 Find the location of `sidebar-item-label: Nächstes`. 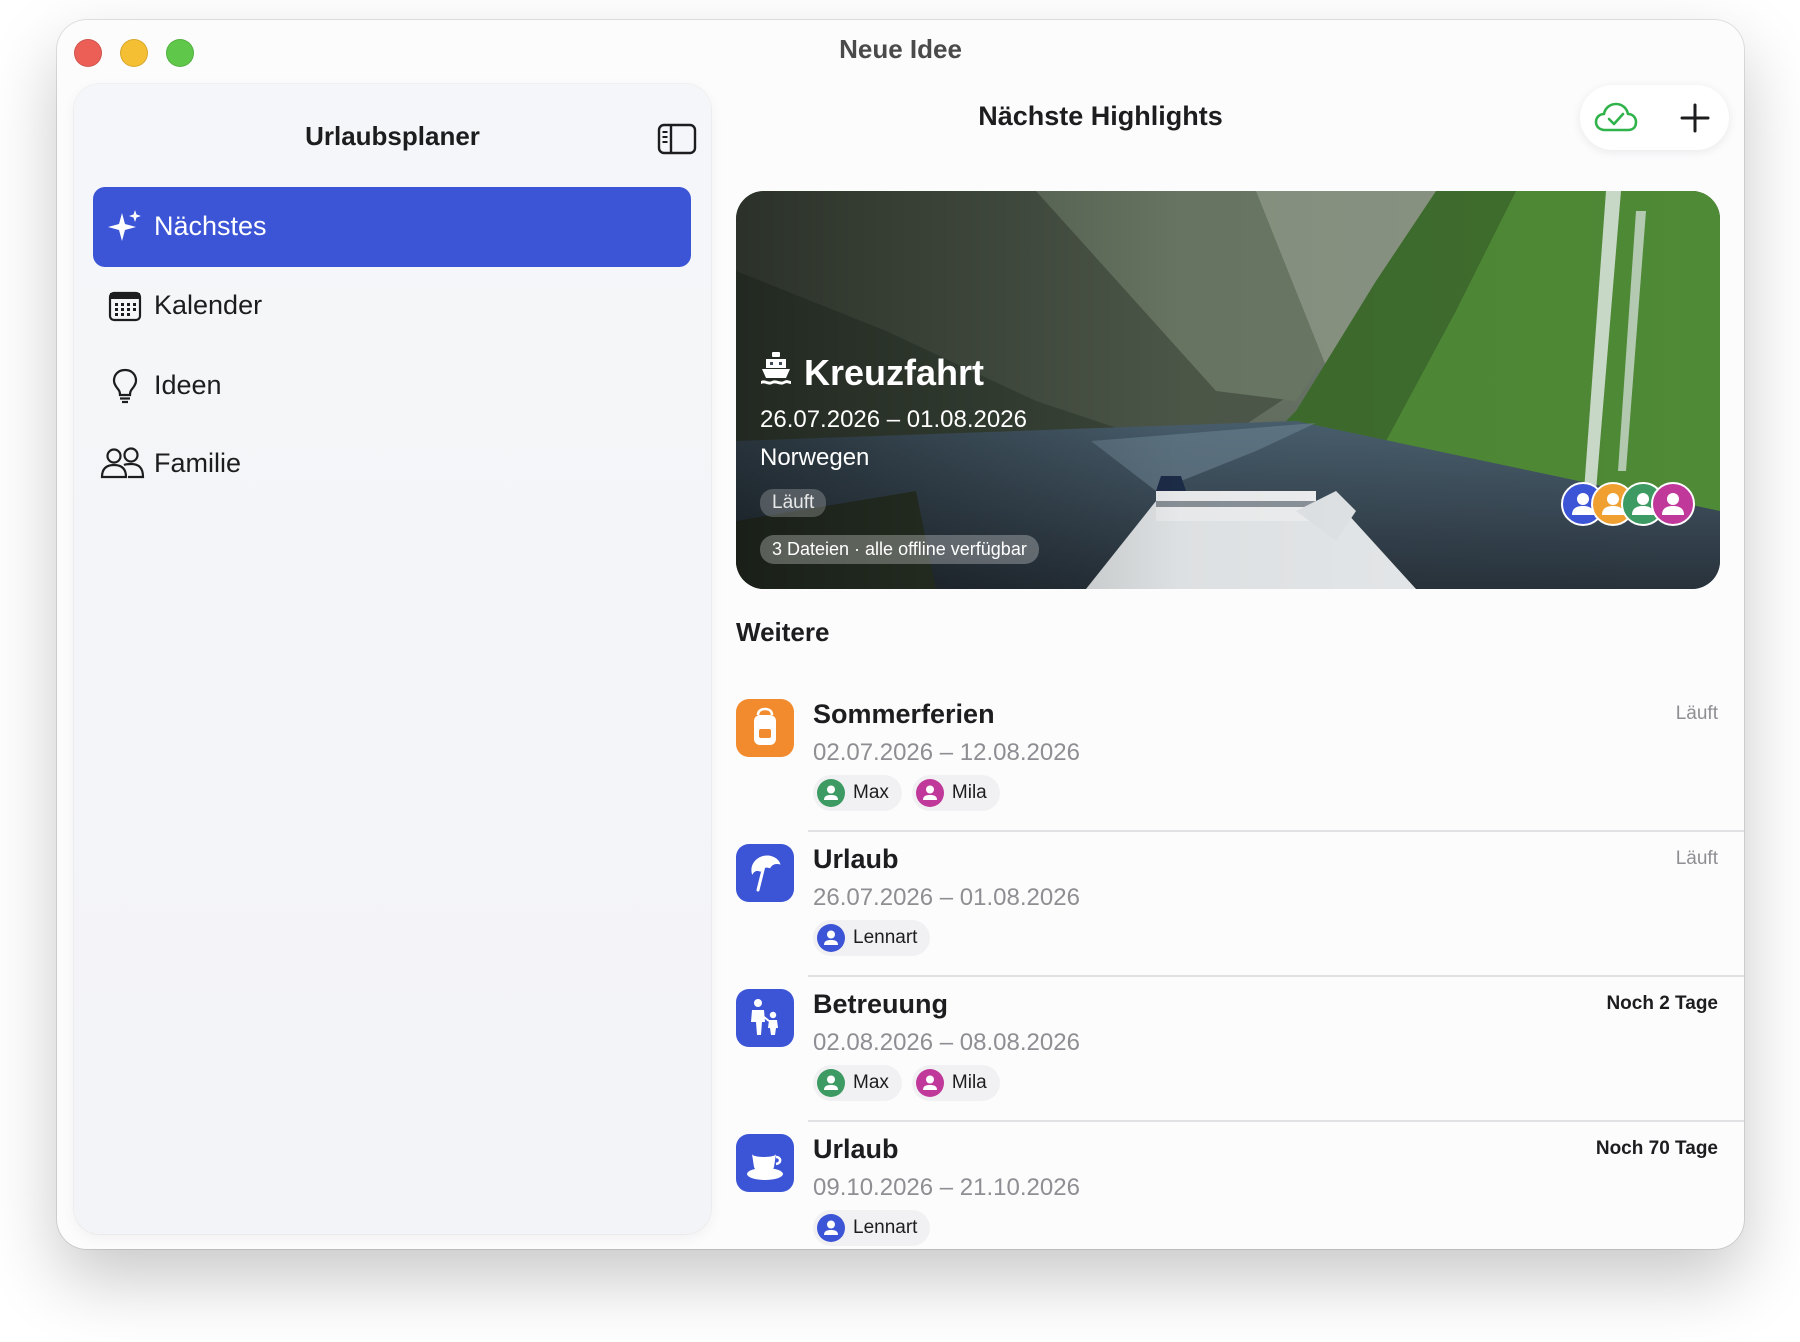

sidebar-item-label: Nächstes is located at coordinates (210, 226).